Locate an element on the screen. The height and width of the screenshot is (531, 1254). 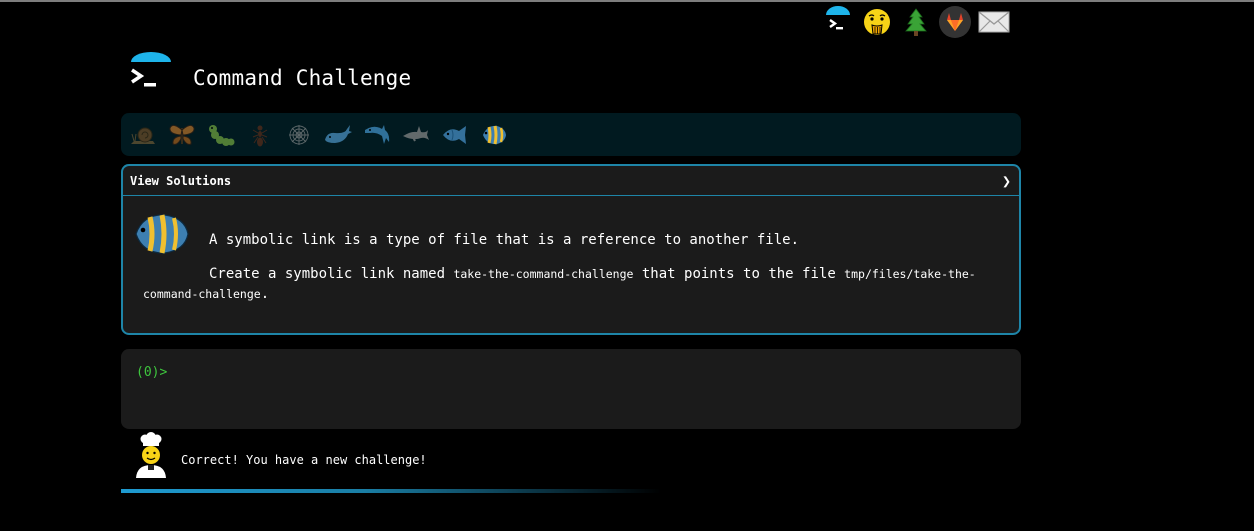
snail-icon is located at coordinates (143, 135).